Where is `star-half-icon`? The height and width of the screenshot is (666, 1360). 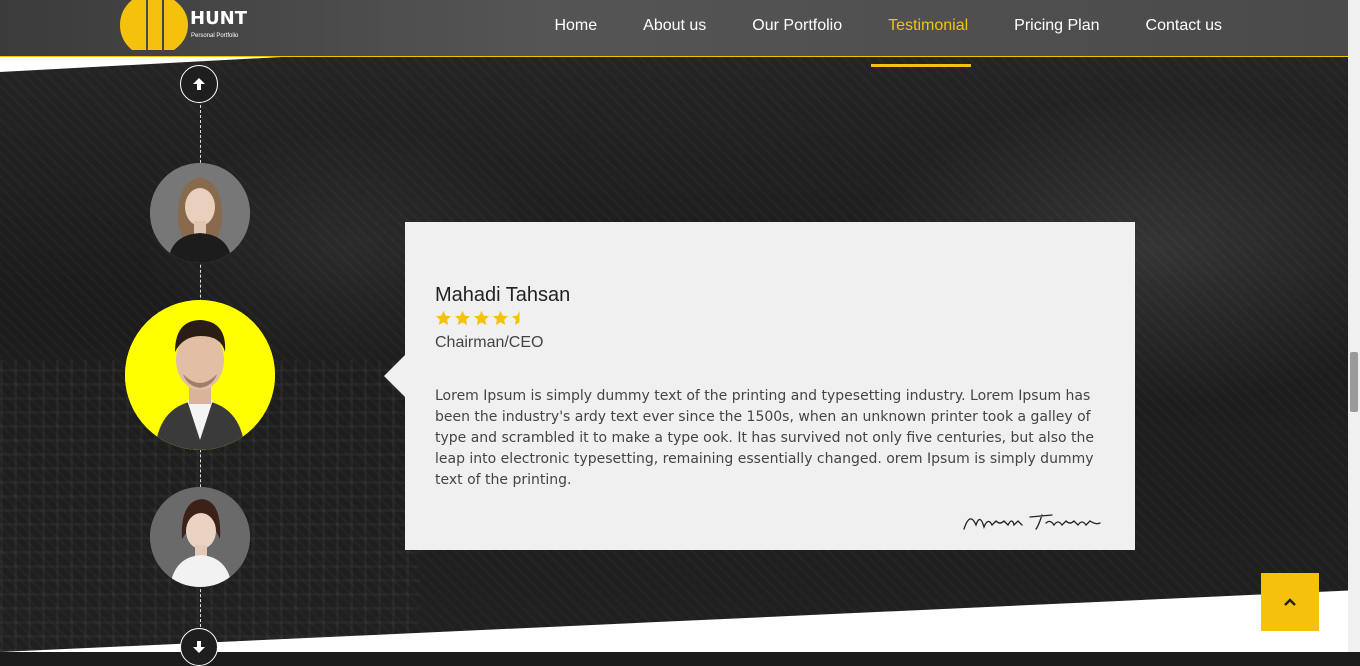 star-half-icon is located at coordinates (516, 318).